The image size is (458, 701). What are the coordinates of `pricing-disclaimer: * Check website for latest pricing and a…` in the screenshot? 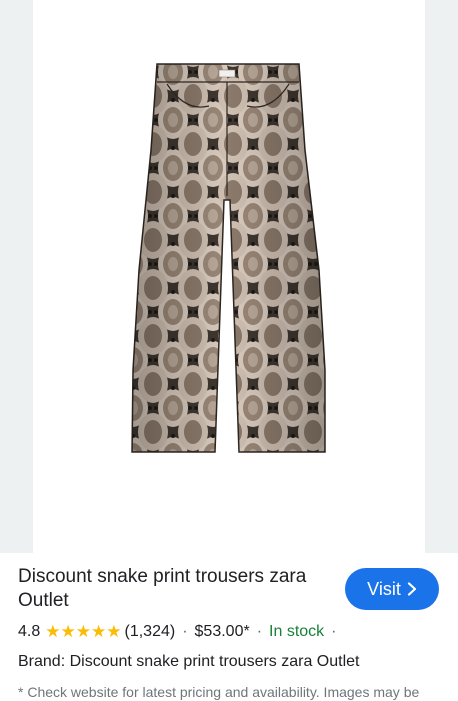 It's located at (219, 692).